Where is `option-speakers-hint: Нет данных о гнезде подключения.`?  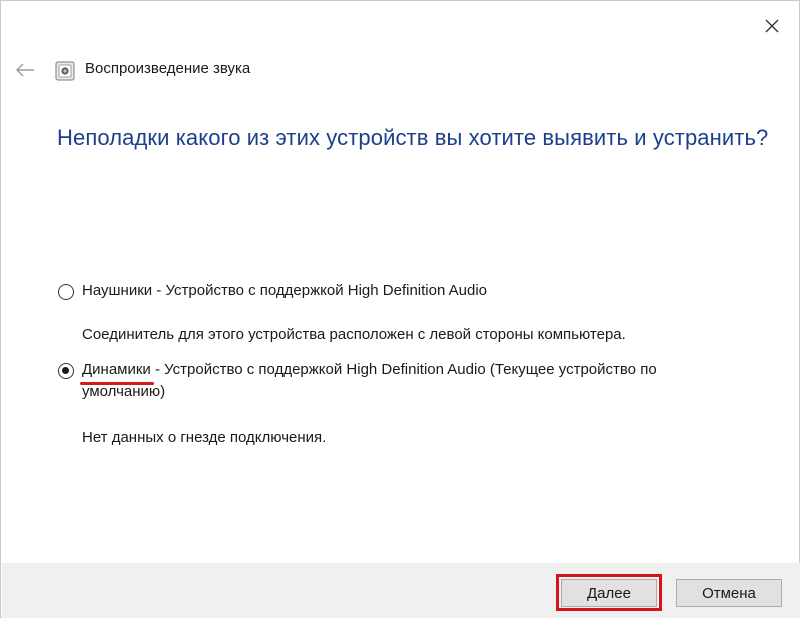 option-speakers-hint: Нет данных о гнезде подключения. is located at coordinates (204, 437).